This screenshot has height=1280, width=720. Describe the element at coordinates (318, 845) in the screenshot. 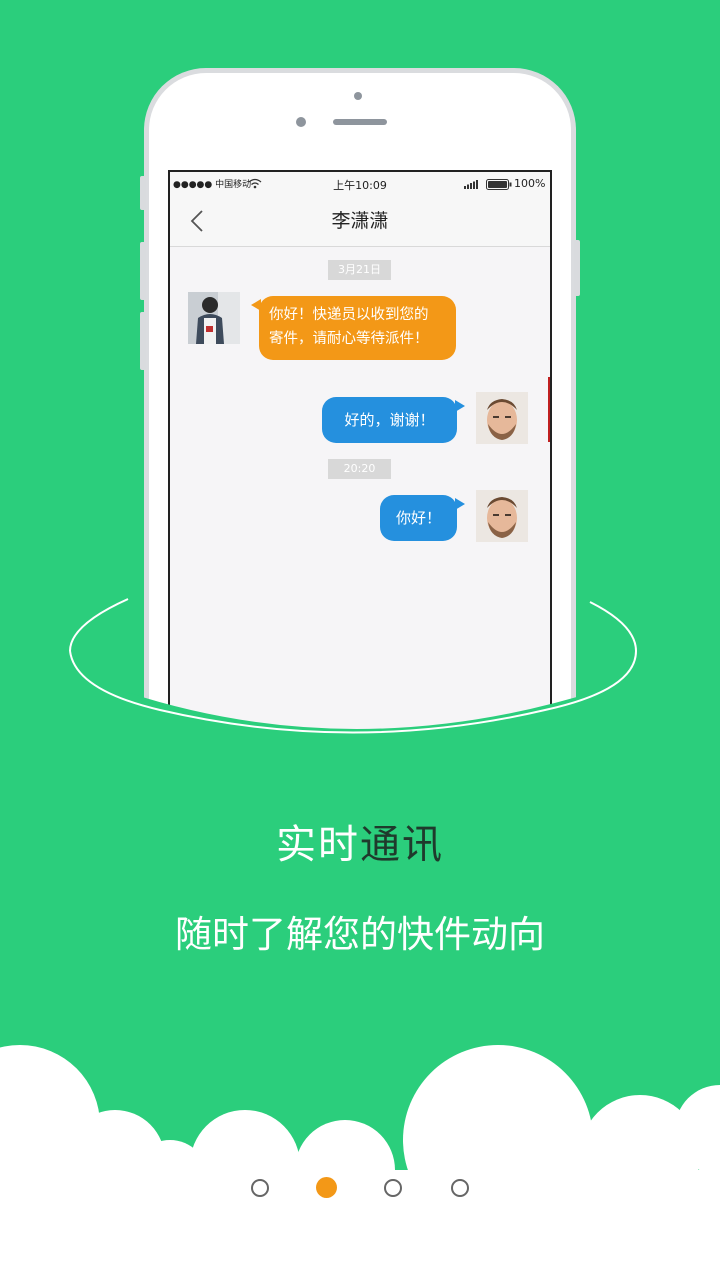

I see `headline-light: 实时` at that location.